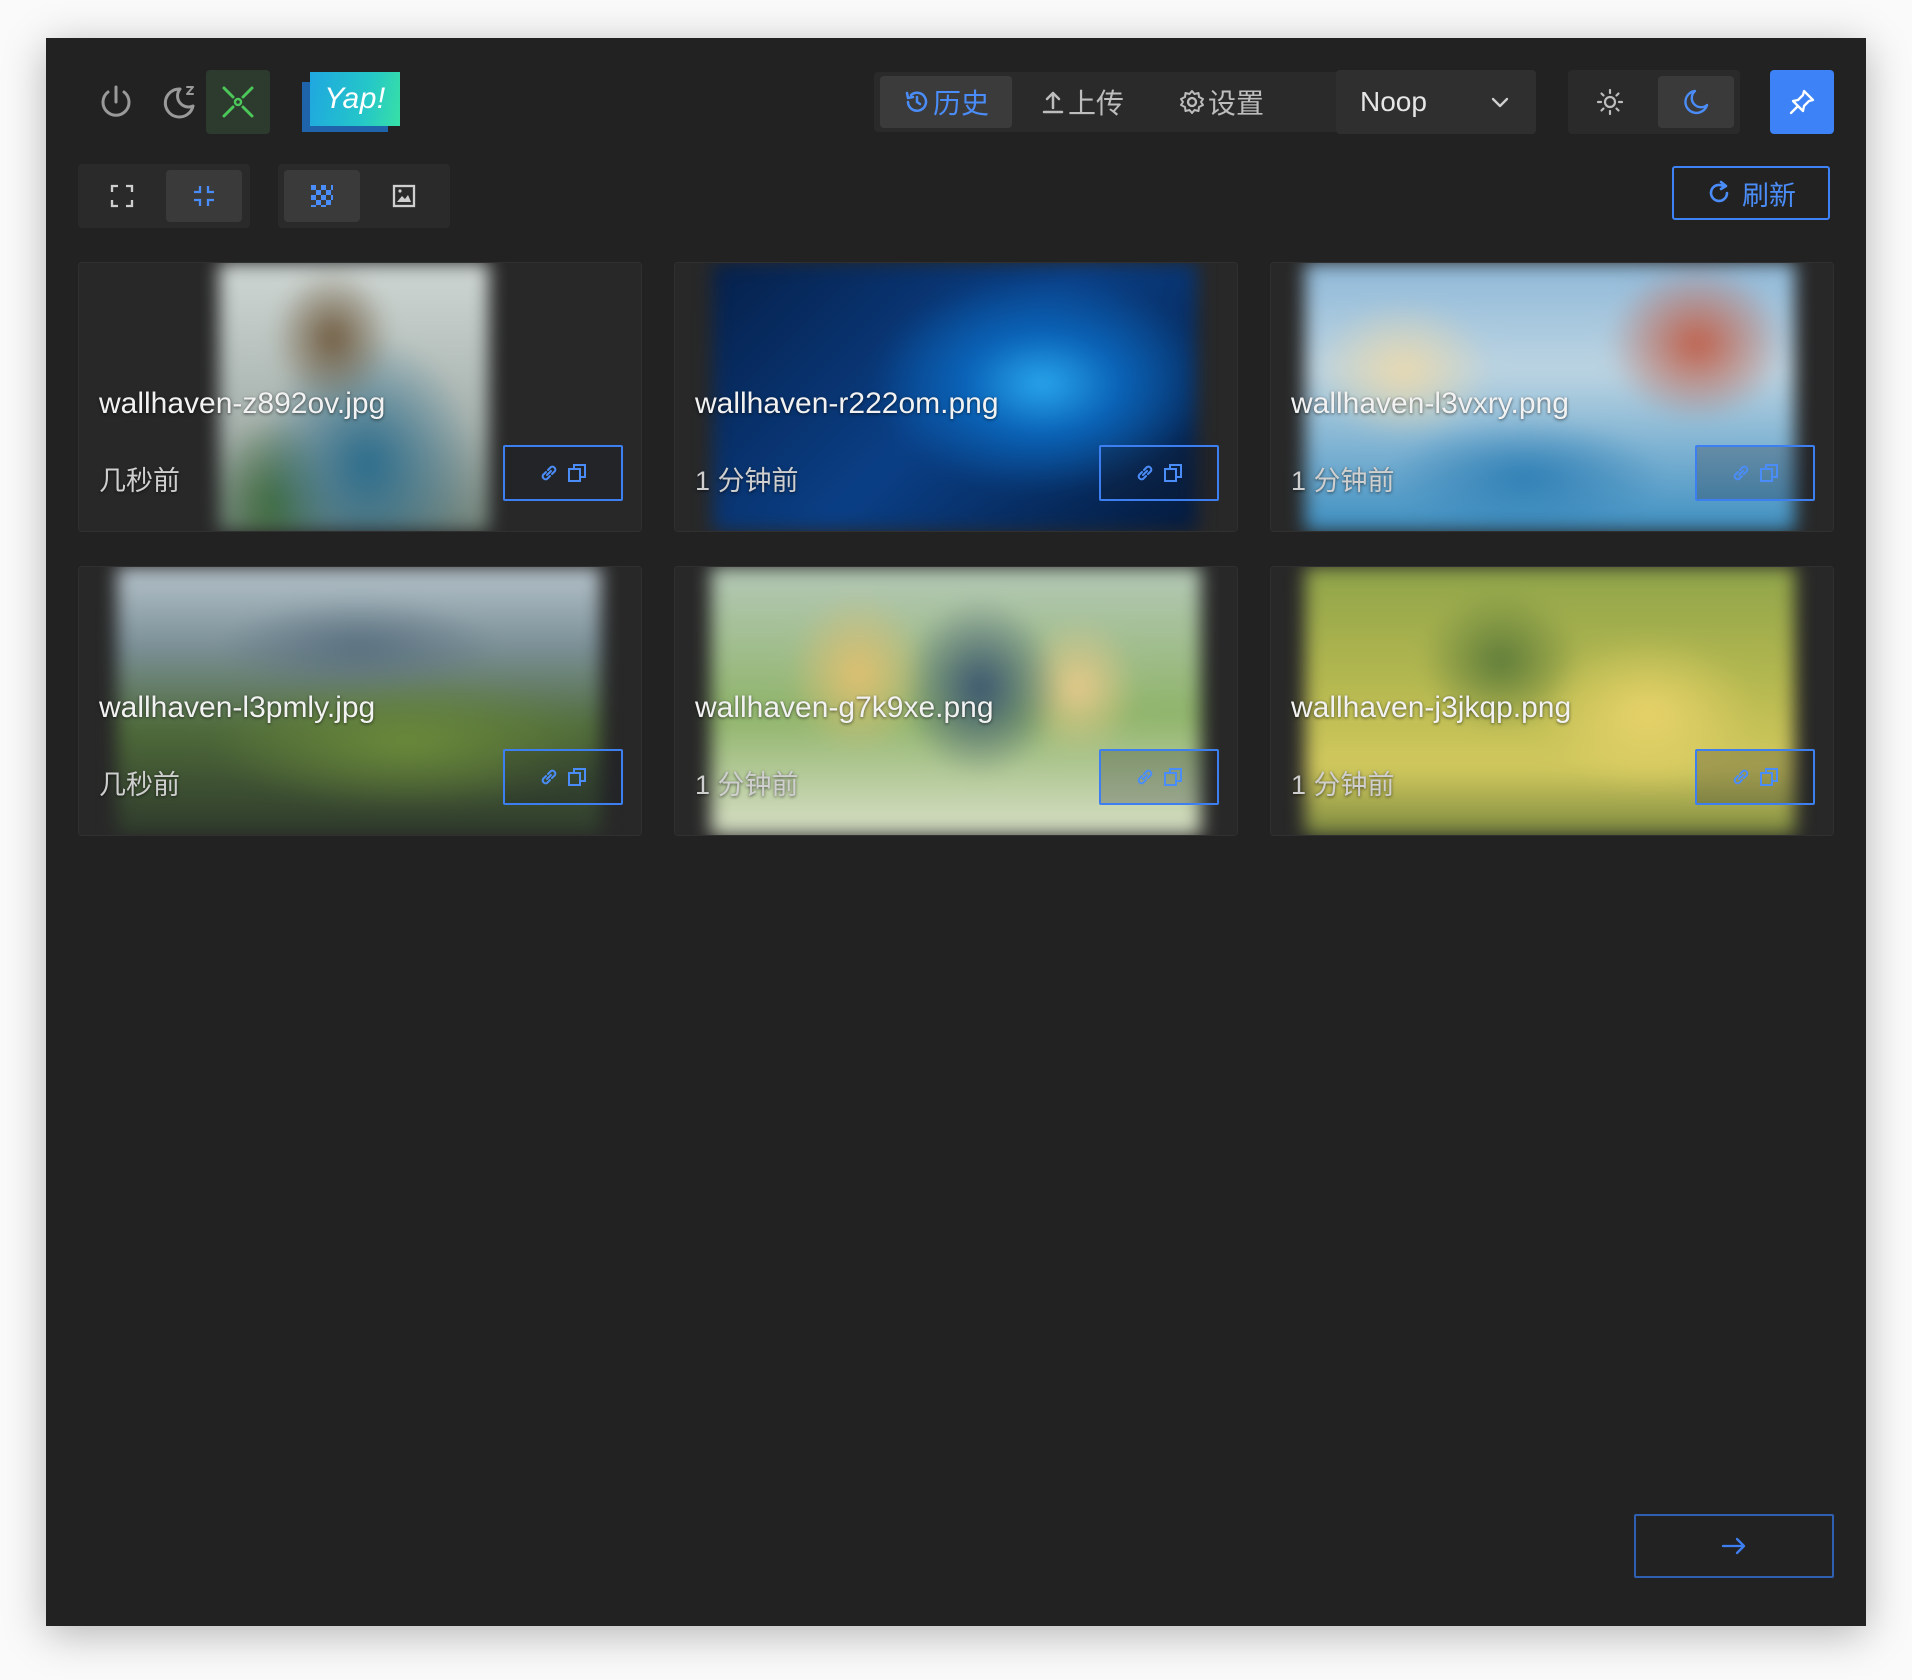 Image resolution: width=1912 pixels, height=1680 pixels. I want to click on power-button, so click(116, 102).